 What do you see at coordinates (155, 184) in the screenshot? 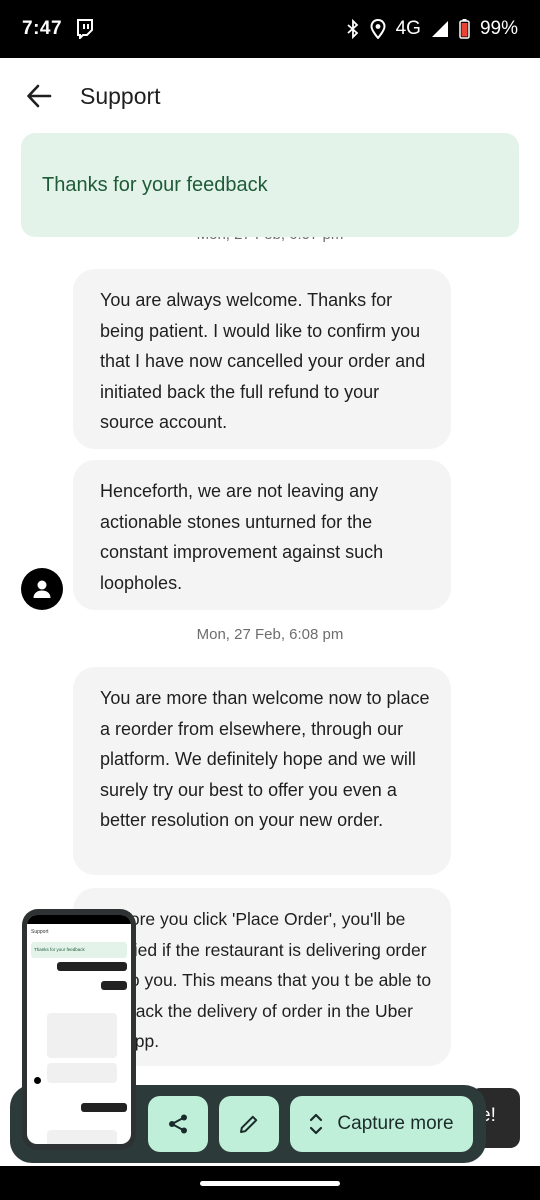
I see `feedback-banner-text: Thanks for your feedback` at bounding box center [155, 184].